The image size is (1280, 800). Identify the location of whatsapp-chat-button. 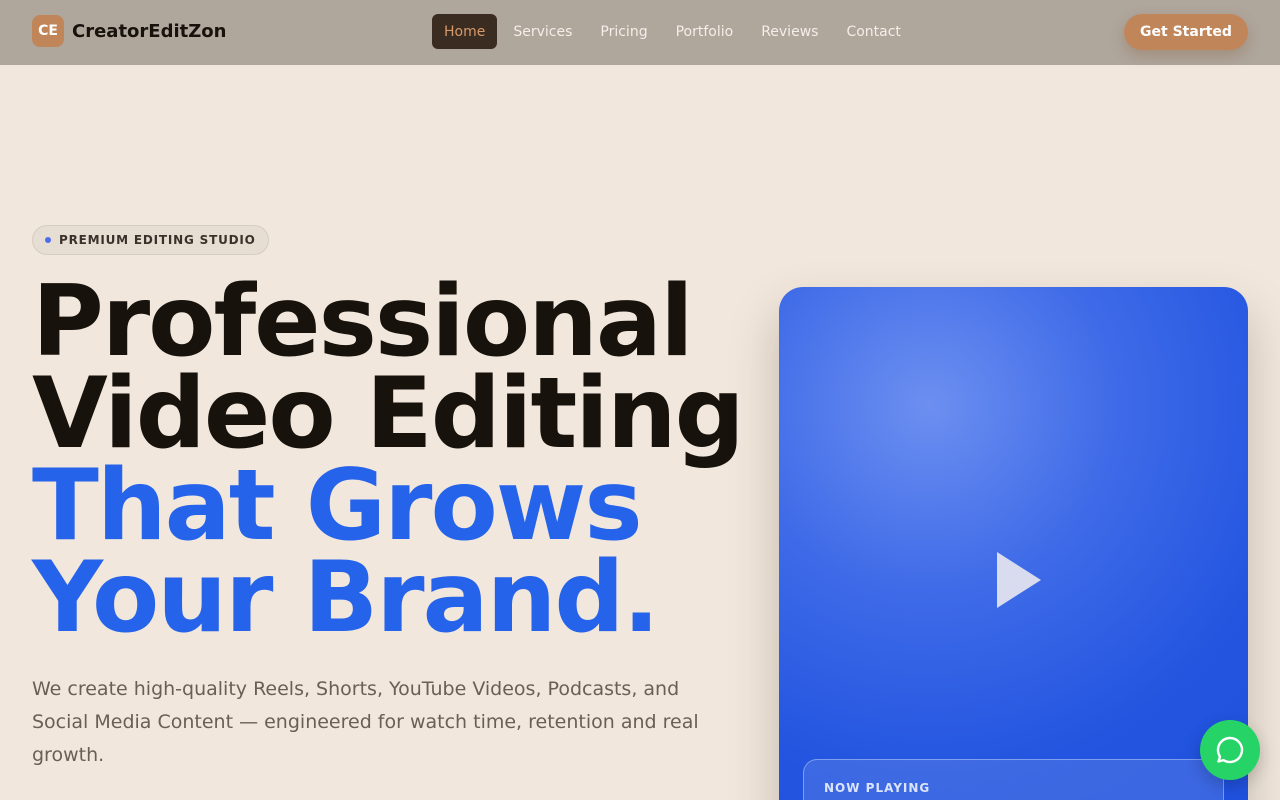
(1230, 750).